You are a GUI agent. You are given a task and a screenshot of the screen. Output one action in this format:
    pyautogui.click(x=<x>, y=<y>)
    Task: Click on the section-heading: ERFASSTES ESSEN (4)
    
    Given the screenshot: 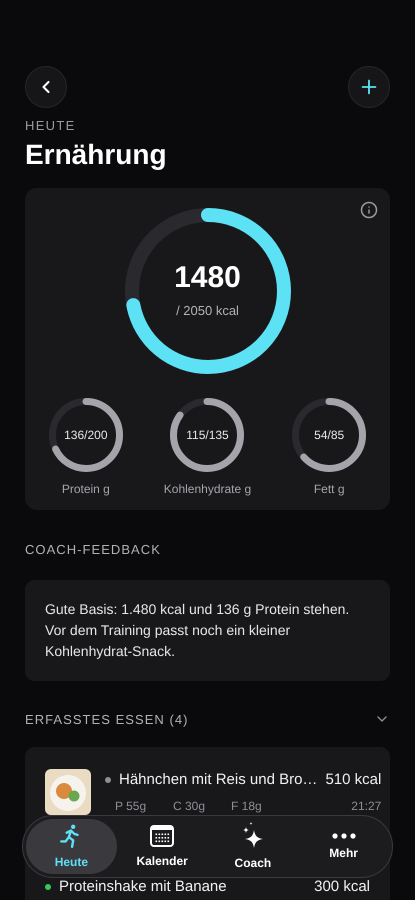 What is the action you would take?
    pyautogui.click(x=107, y=719)
    